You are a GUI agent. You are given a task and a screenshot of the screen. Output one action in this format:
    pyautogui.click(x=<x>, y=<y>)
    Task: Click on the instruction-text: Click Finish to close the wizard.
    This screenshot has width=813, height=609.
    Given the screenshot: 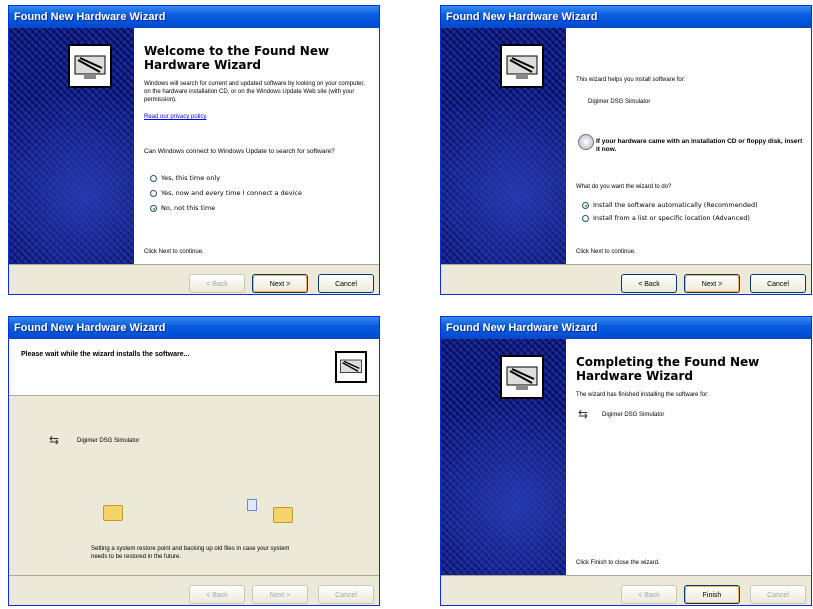 What is the action you would take?
    pyautogui.click(x=618, y=563)
    